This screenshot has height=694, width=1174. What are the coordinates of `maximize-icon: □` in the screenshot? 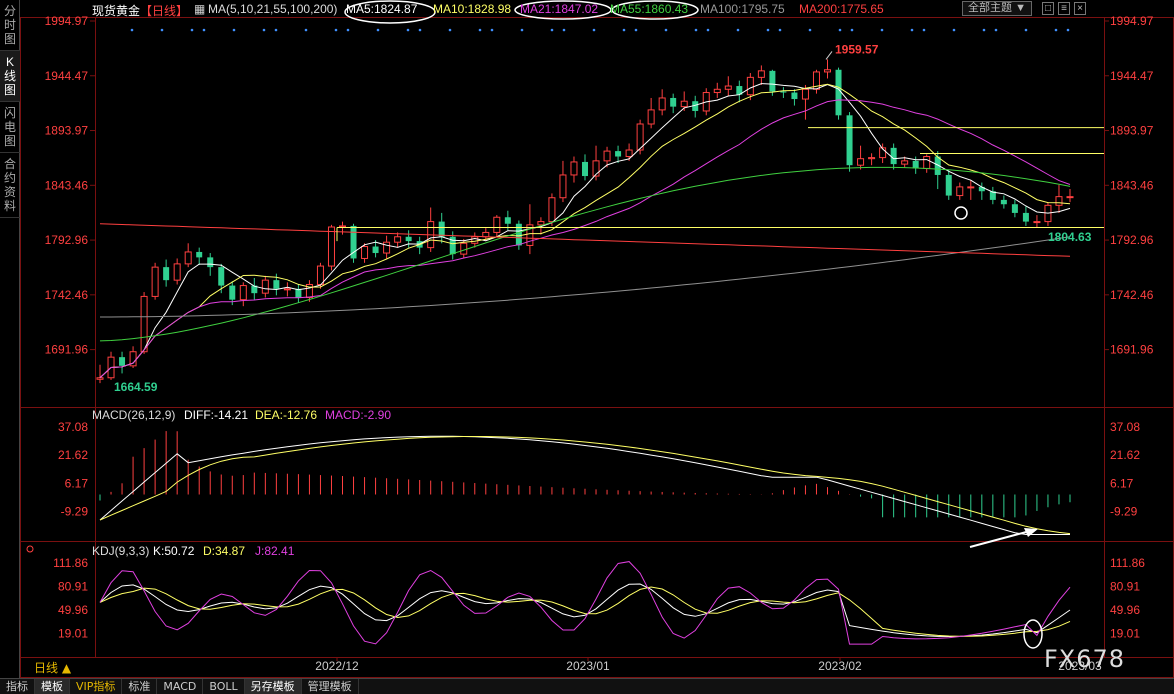 It's located at (1048, 8).